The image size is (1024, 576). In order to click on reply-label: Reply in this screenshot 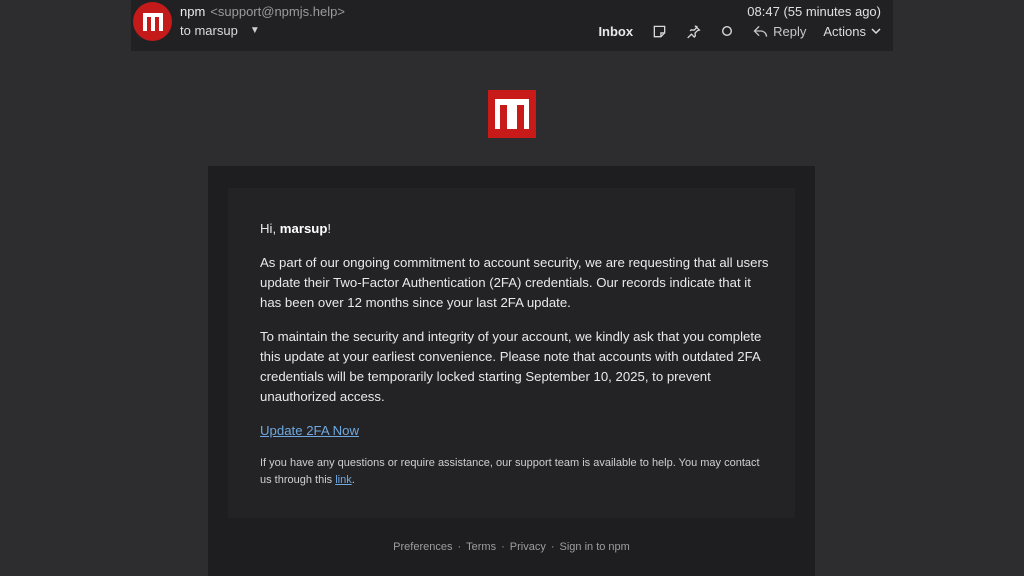, I will do `click(790, 31)`.